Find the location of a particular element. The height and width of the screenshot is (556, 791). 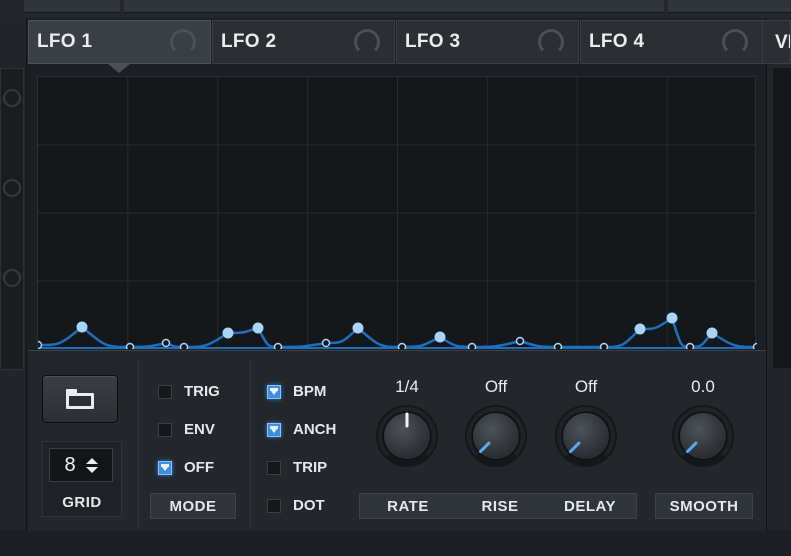

smooth-label: SMOOTH is located at coordinates (704, 506).